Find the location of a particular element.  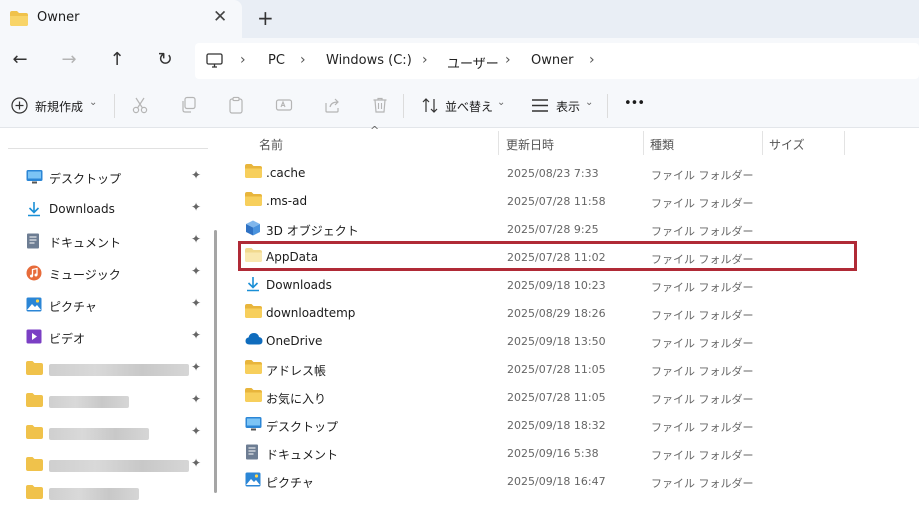

sidebar-item-downloads: Downloads ✦ is located at coordinates (121, 210).